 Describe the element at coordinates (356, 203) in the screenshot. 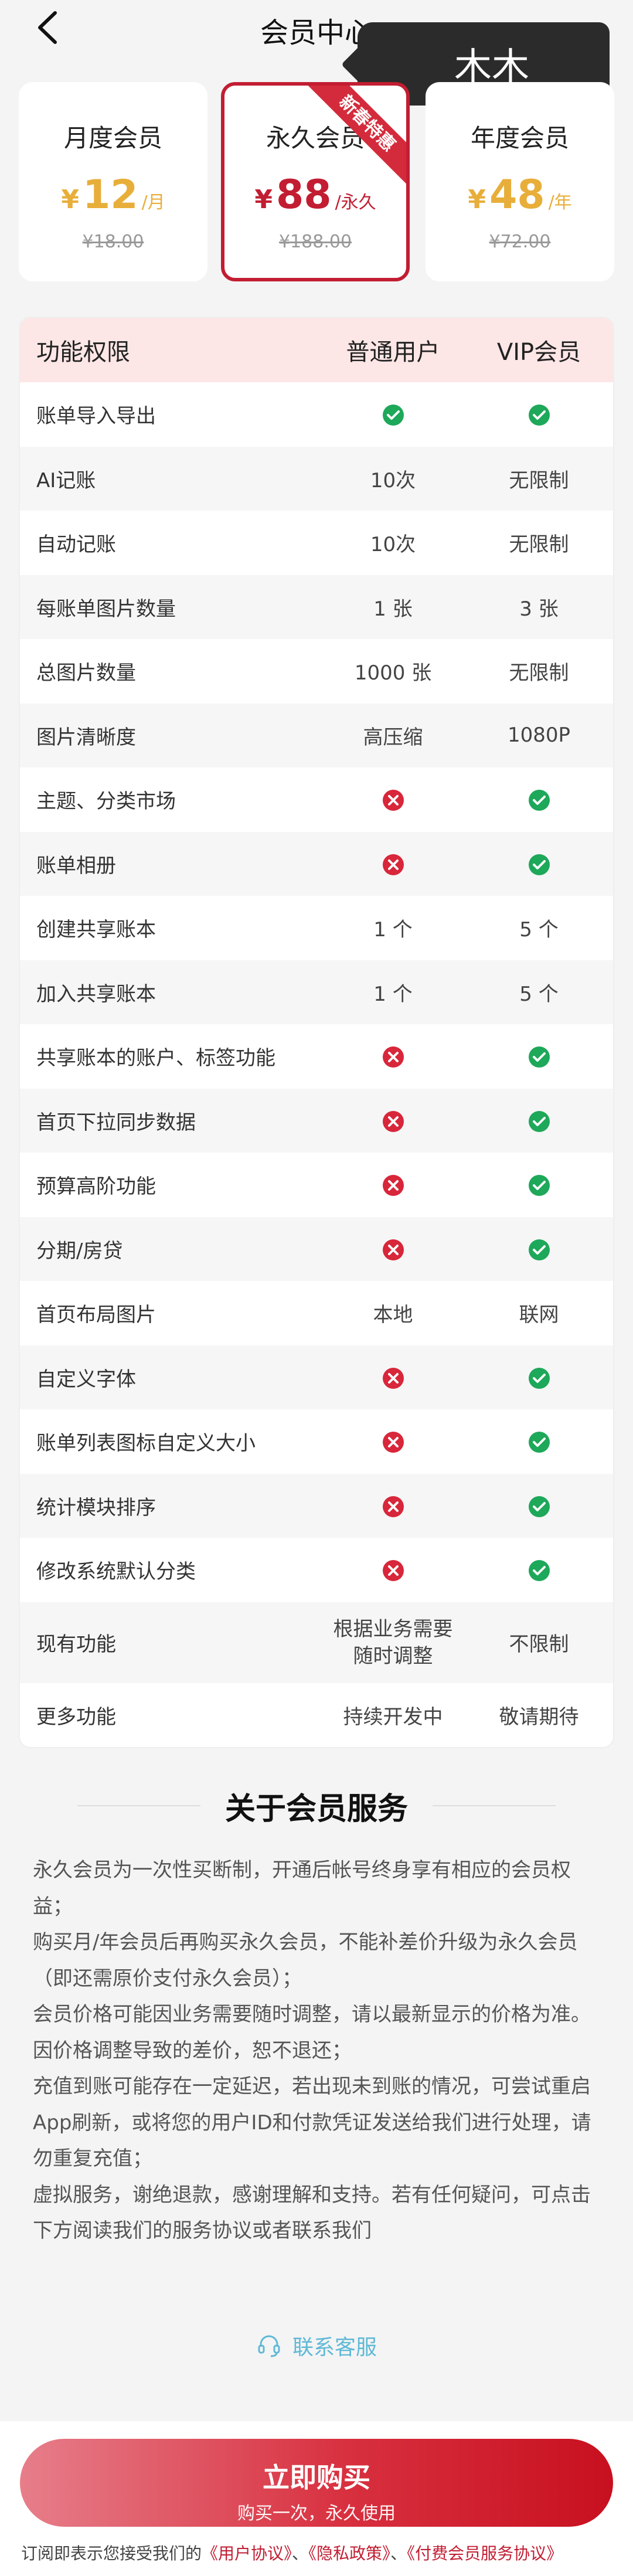

I see `price-unit: /永久` at that location.